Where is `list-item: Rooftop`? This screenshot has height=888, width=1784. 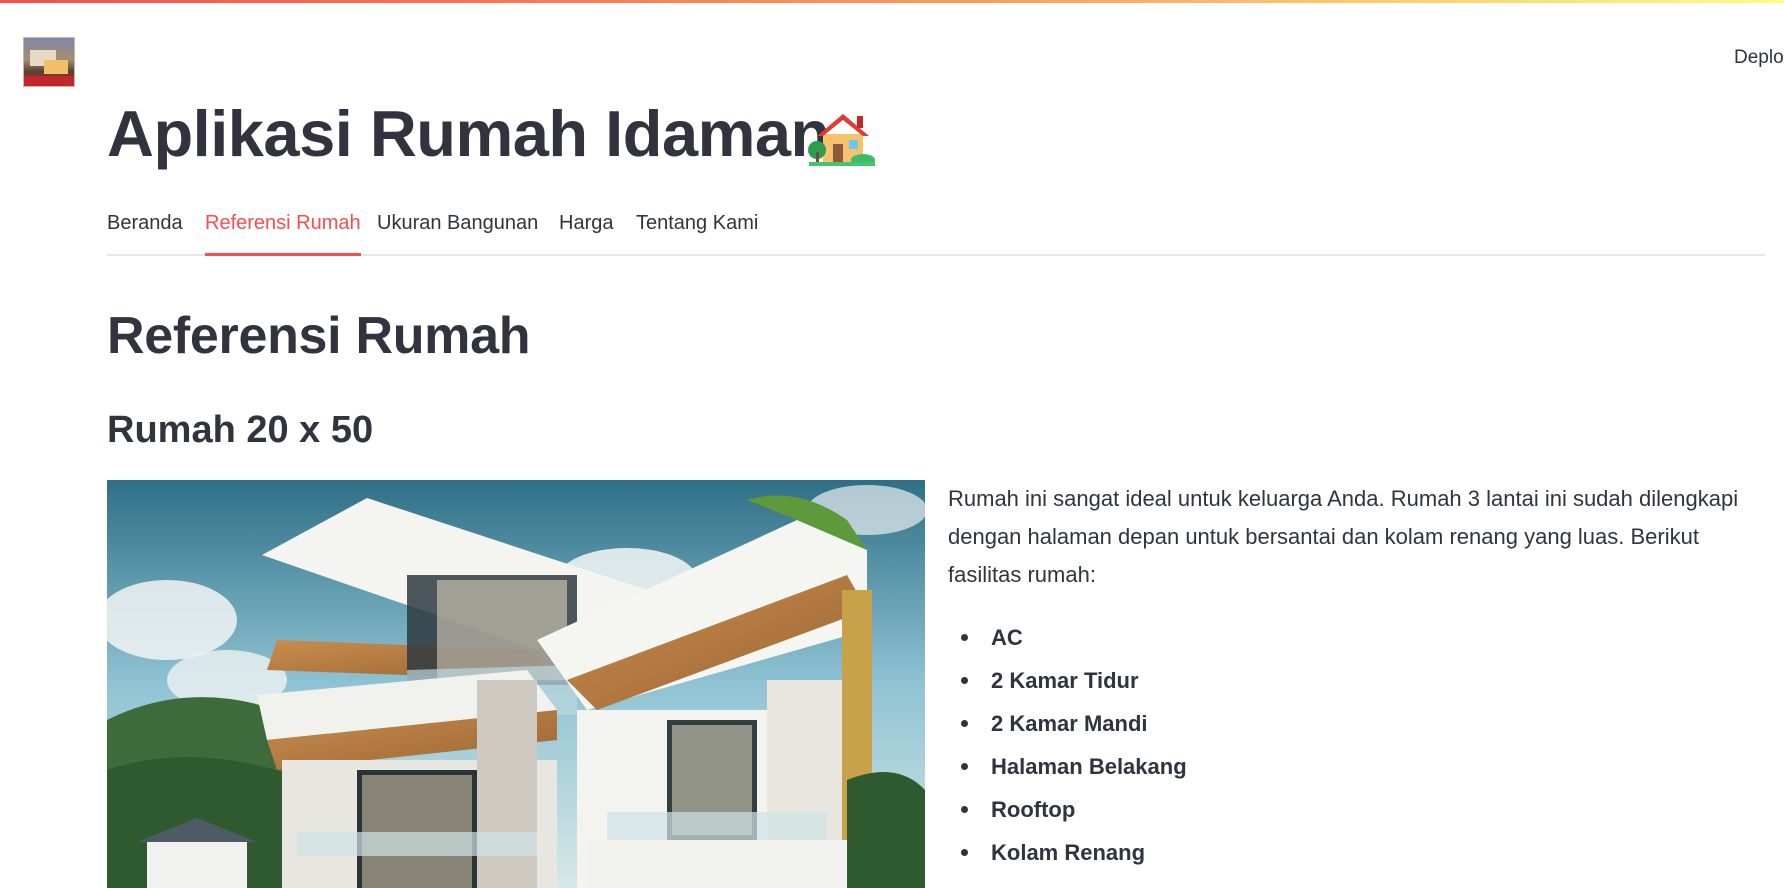 list-item: Rooftop is located at coordinates (1248, 813).